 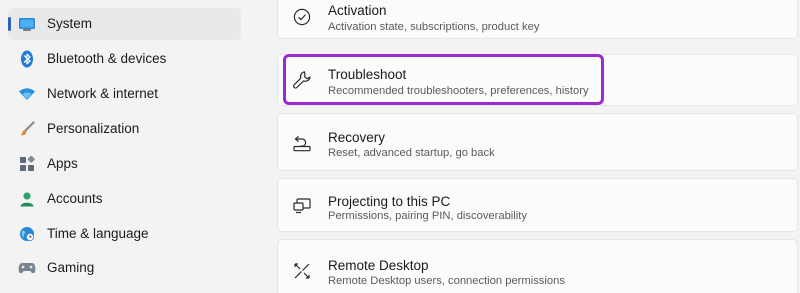 I want to click on selection-indicator, so click(x=9, y=24).